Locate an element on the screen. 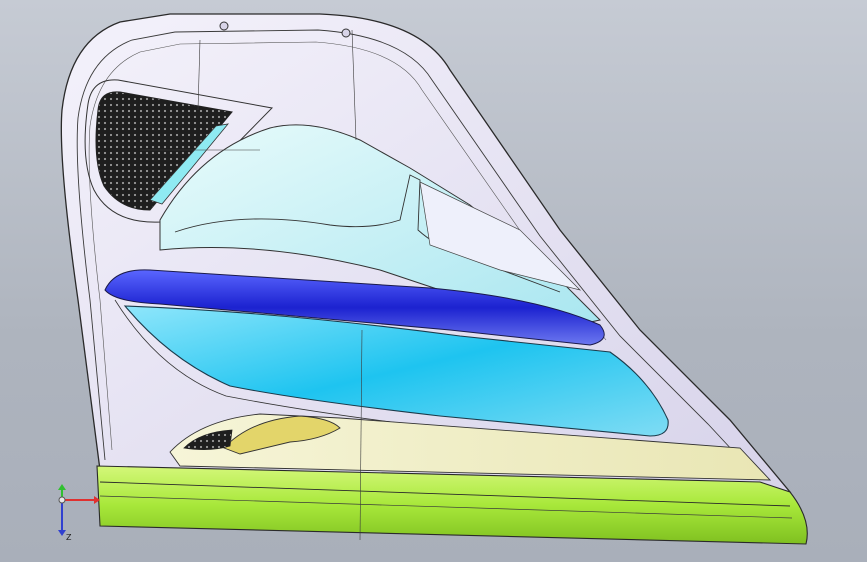  z-axis-arrow is located at coordinates (62, 533).